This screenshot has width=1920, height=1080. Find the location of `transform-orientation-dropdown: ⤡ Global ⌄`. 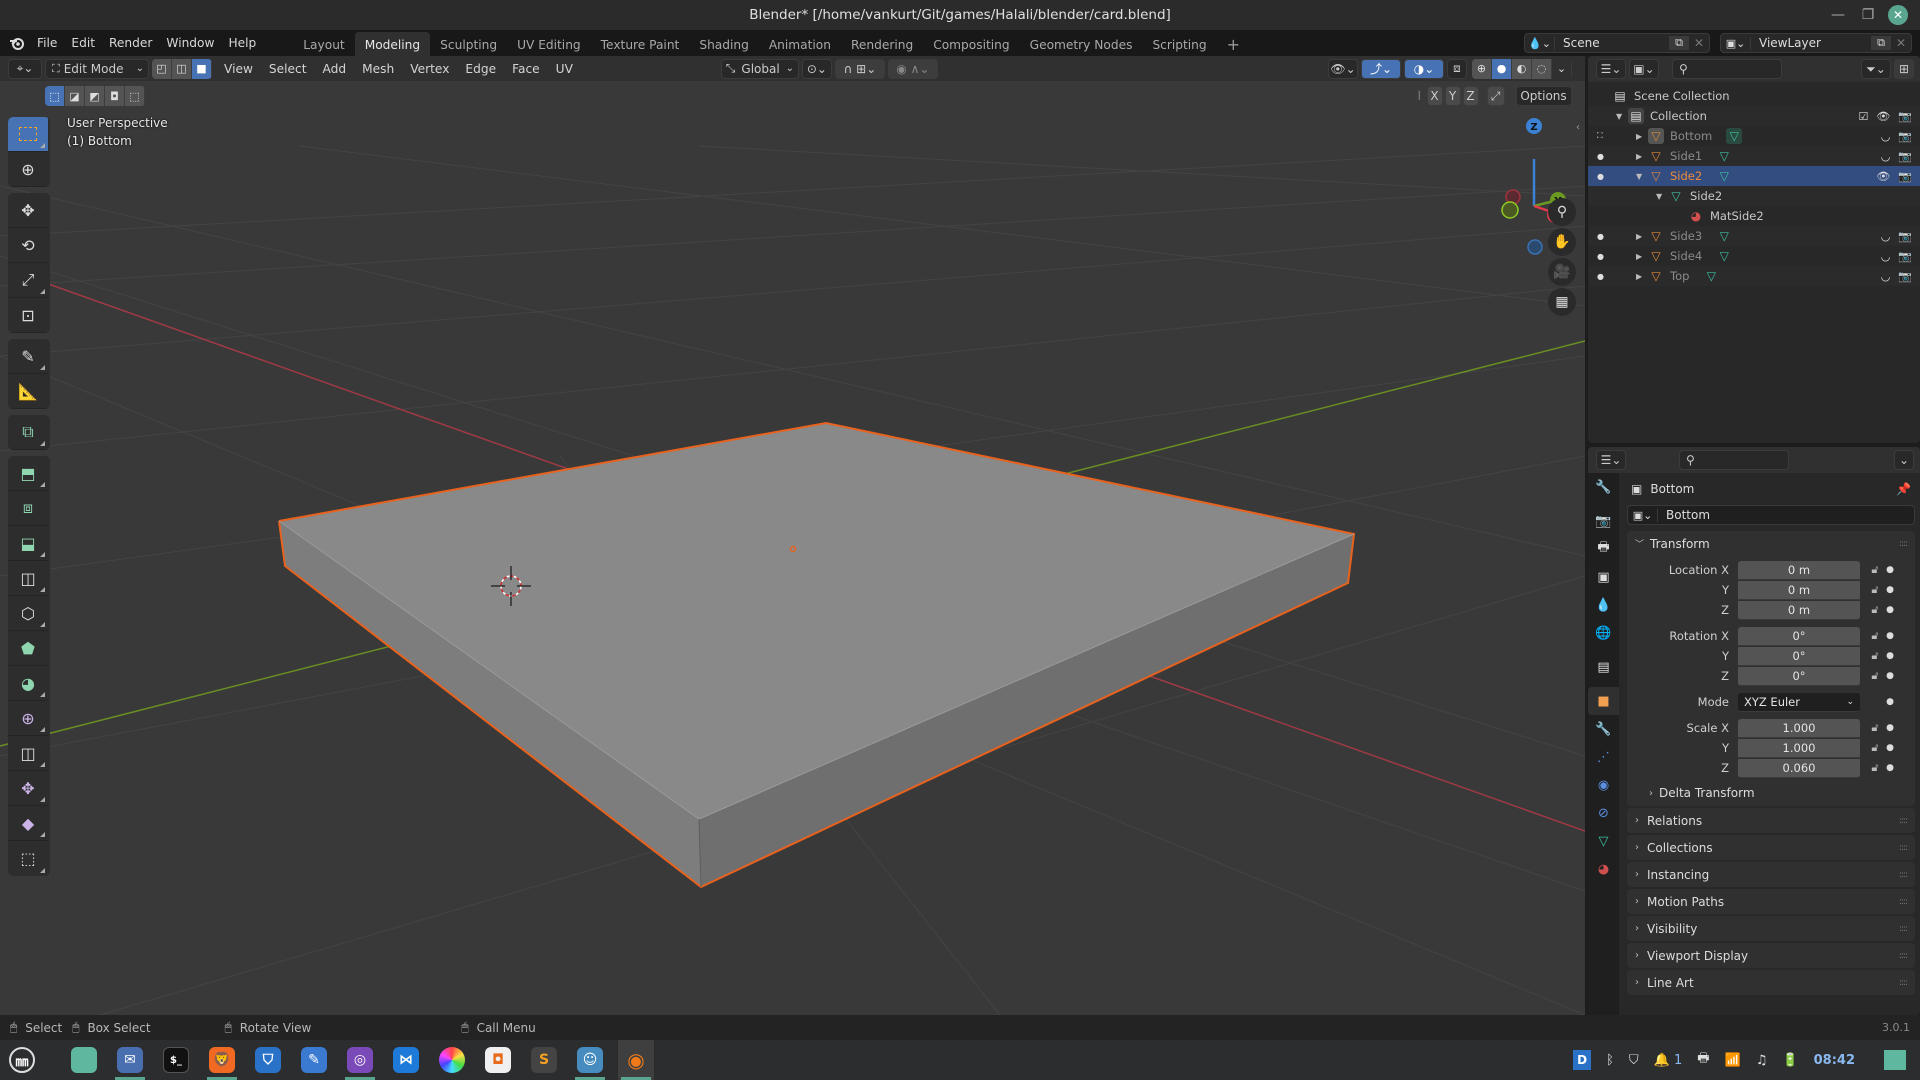

transform-orientation-dropdown: ⤡ Global ⌄ is located at coordinates (759, 68).